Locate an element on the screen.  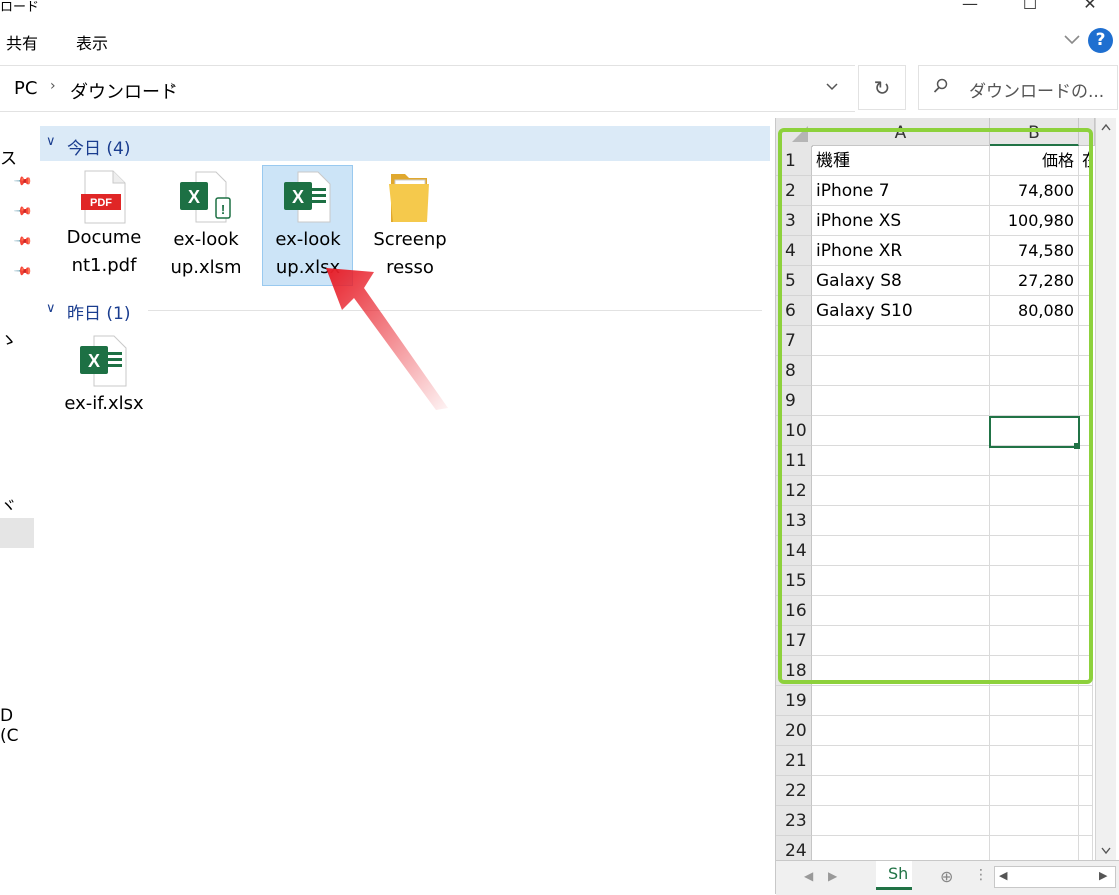
pdf-icon: PDF is located at coordinates (104, 197).